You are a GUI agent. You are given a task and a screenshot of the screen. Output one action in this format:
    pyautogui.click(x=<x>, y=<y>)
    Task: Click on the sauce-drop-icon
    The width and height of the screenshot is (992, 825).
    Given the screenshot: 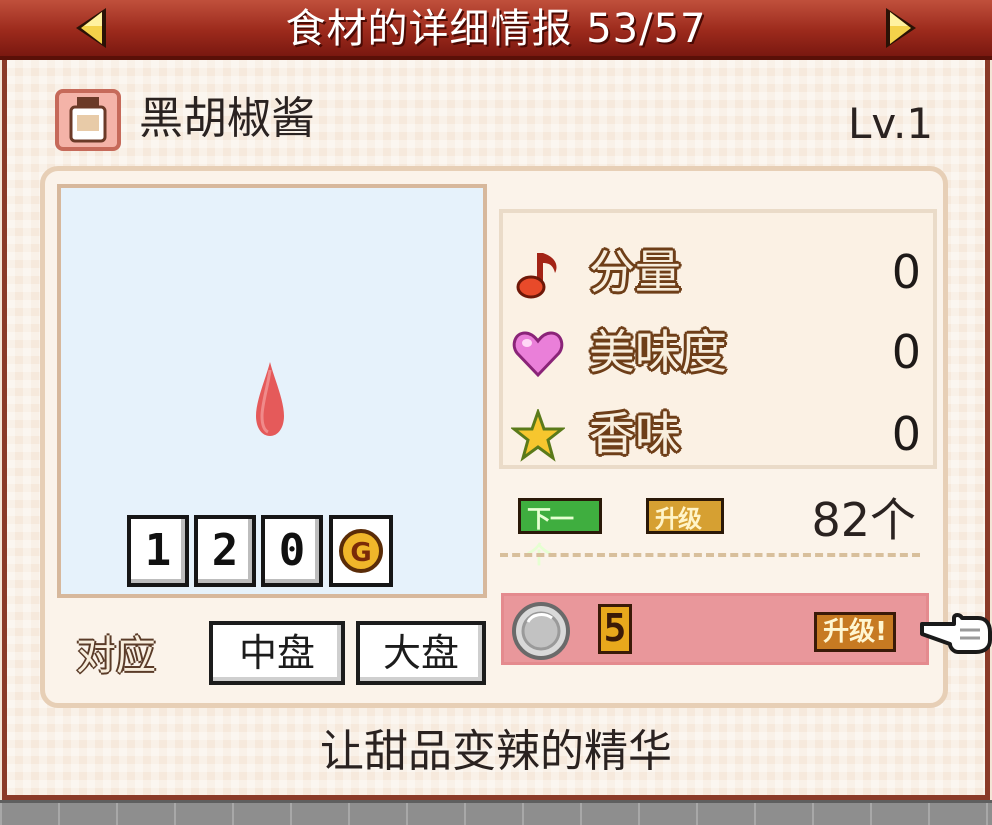 What is the action you would take?
    pyautogui.click(x=270, y=399)
    